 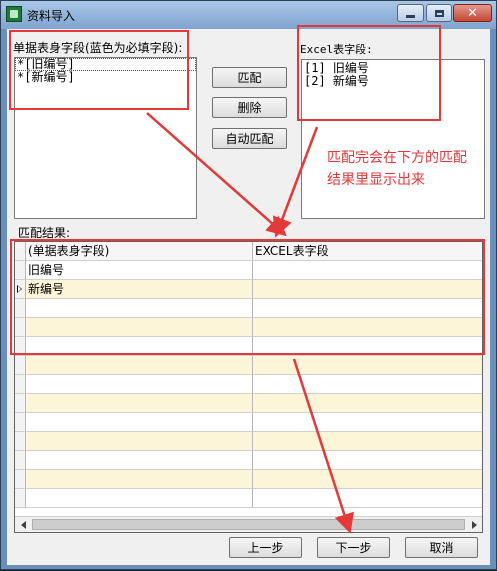 I want to click on arrow-from-excel-fields, so click(x=295, y=182).